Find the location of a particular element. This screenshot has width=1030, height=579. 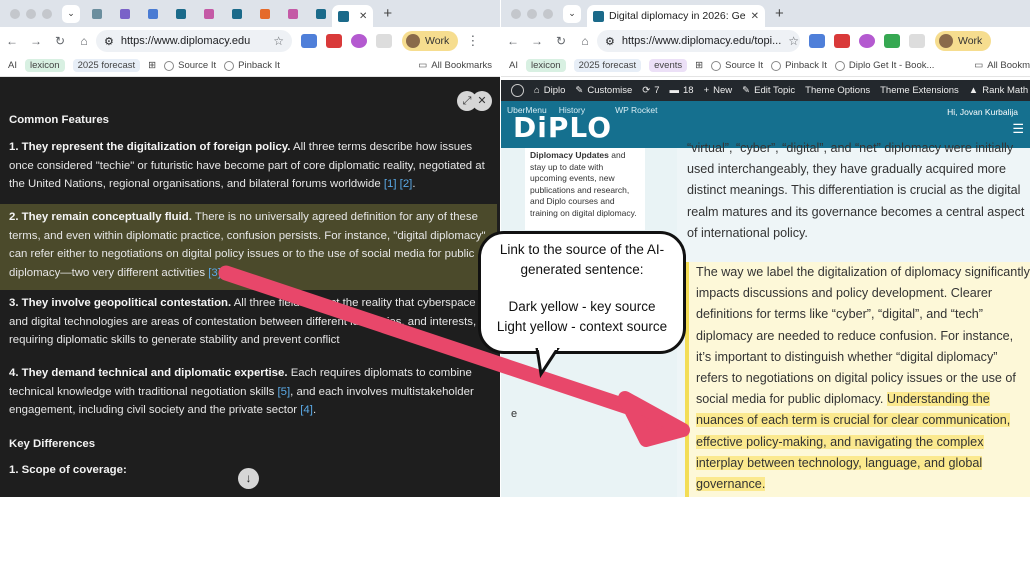

diplo-logo: DiPLO is located at coordinates (562, 127).